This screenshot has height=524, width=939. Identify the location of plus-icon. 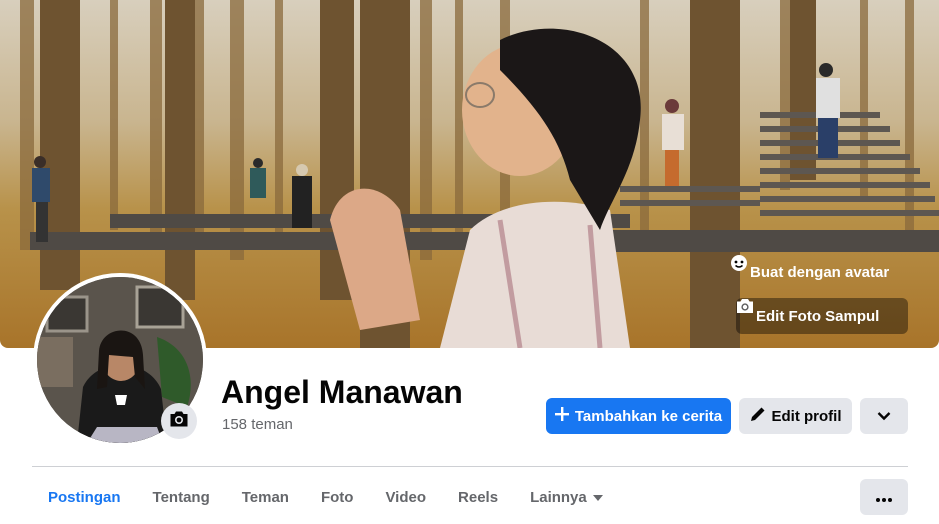
(561, 416).